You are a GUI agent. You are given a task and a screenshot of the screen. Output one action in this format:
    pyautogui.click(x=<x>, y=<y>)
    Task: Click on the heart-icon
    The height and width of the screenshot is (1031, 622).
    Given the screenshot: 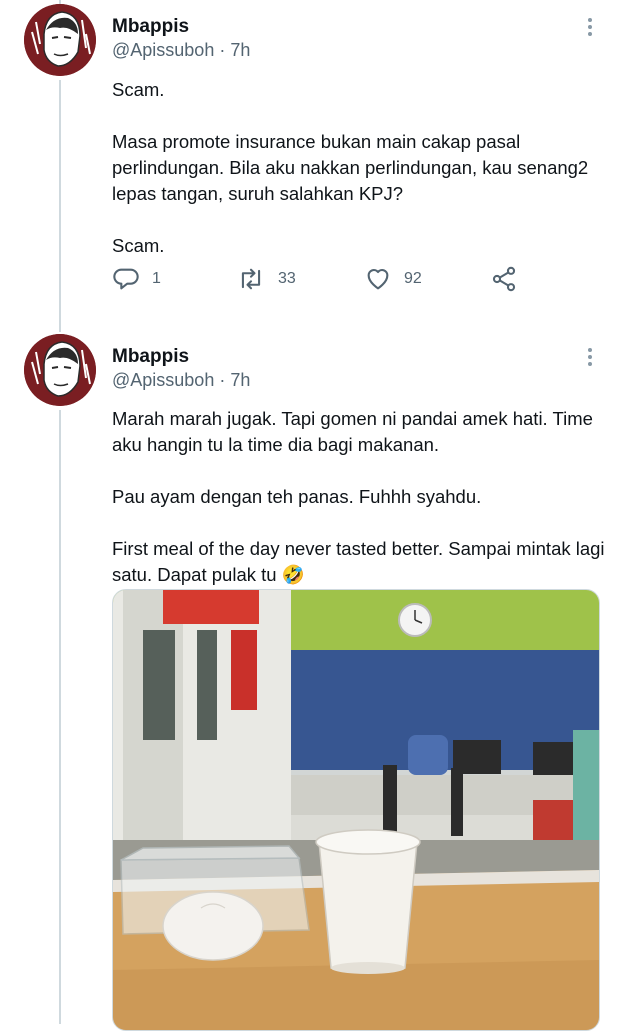 What is the action you would take?
    pyautogui.click(x=378, y=279)
    